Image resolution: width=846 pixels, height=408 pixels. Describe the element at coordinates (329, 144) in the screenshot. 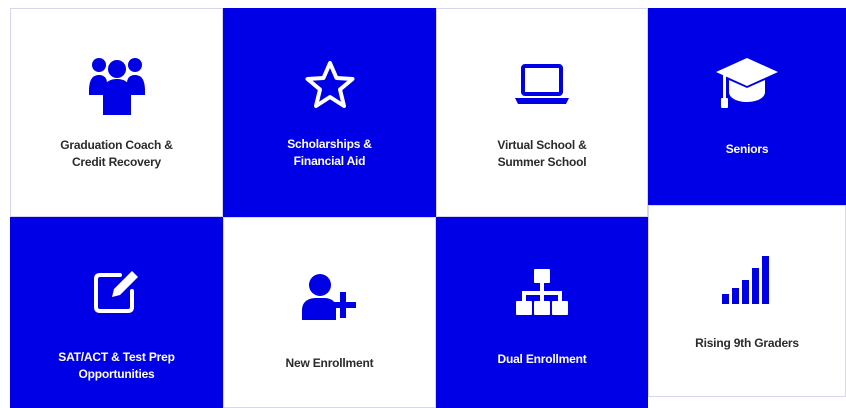

I see `tile-label-line: Scholarships &` at that location.